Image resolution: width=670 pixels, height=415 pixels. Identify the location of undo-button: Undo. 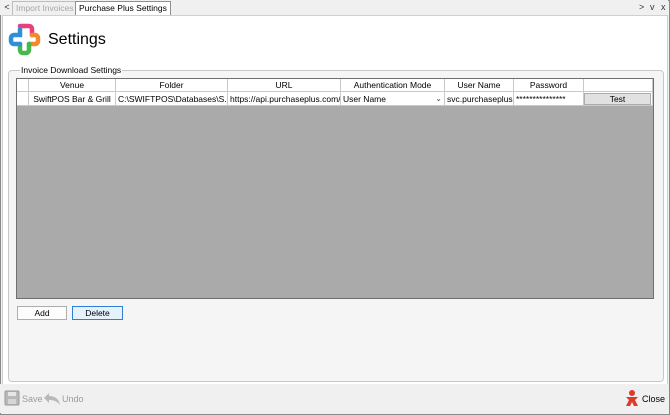
(73, 399).